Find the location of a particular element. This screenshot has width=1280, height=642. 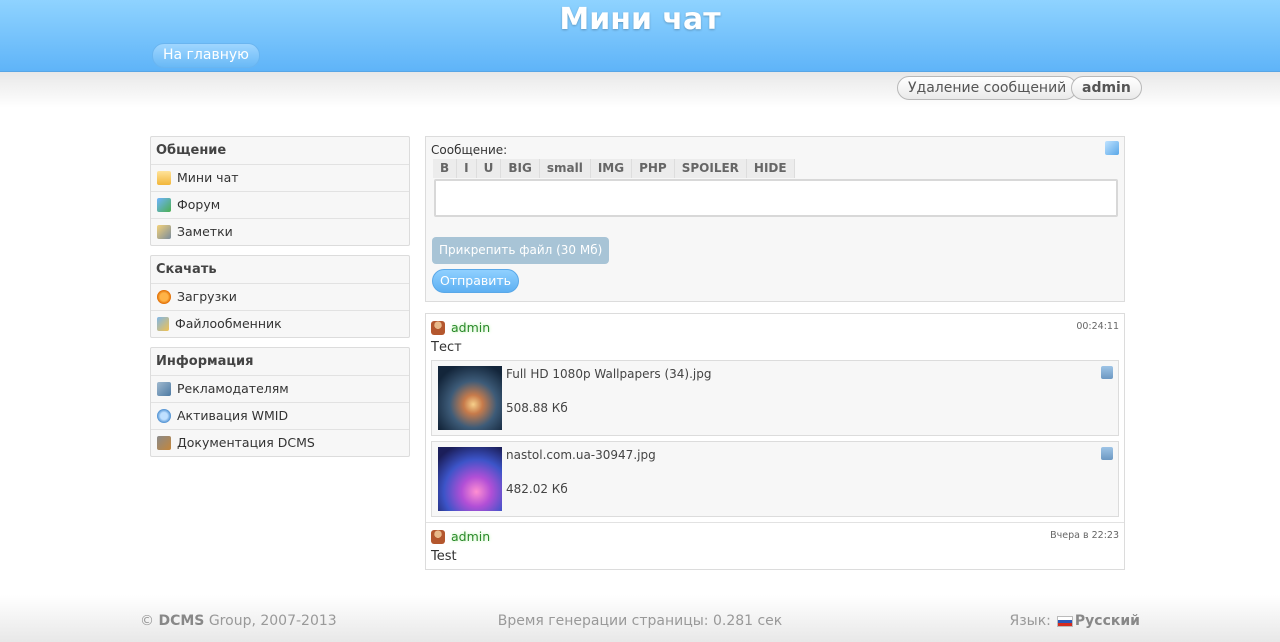

message-text: Тест is located at coordinates (446, 347).